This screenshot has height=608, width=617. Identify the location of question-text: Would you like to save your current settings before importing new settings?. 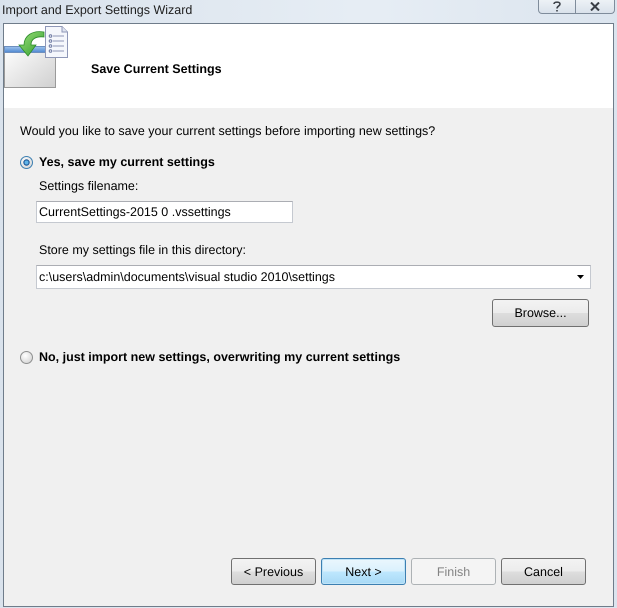
(228, 131).